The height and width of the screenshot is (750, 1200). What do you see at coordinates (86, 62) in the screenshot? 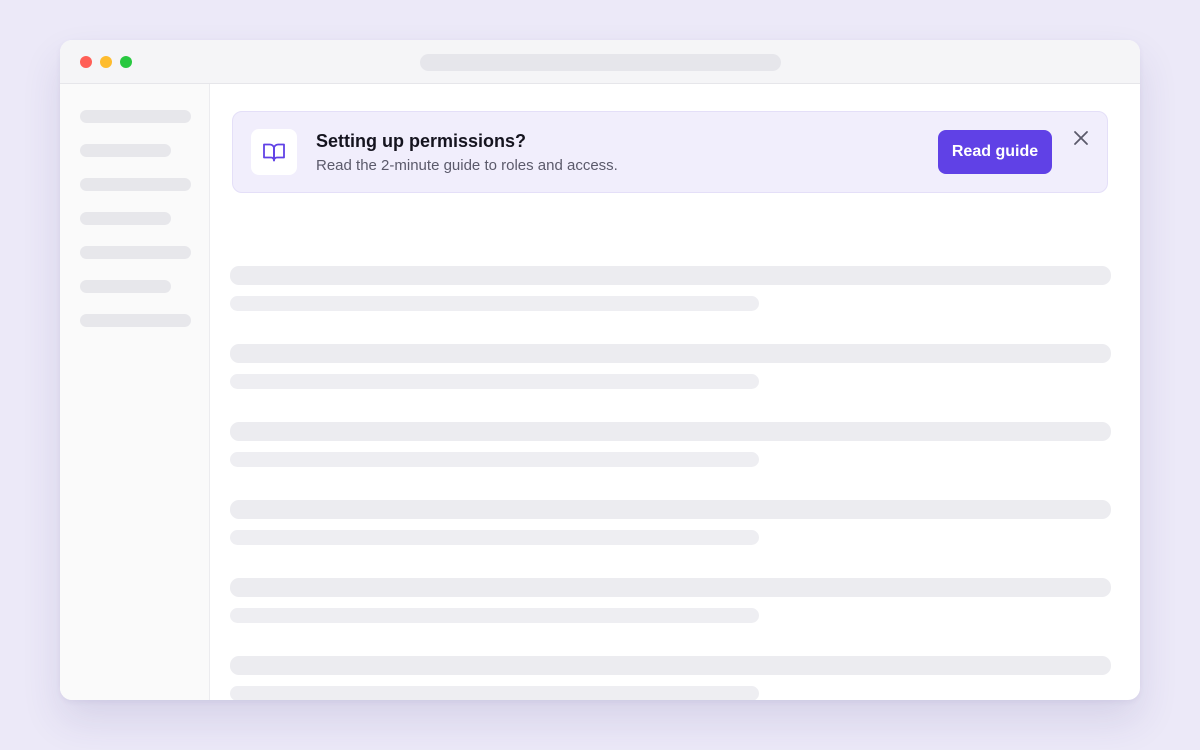
I see `window-close-dot` at bounding box center [86, 62].